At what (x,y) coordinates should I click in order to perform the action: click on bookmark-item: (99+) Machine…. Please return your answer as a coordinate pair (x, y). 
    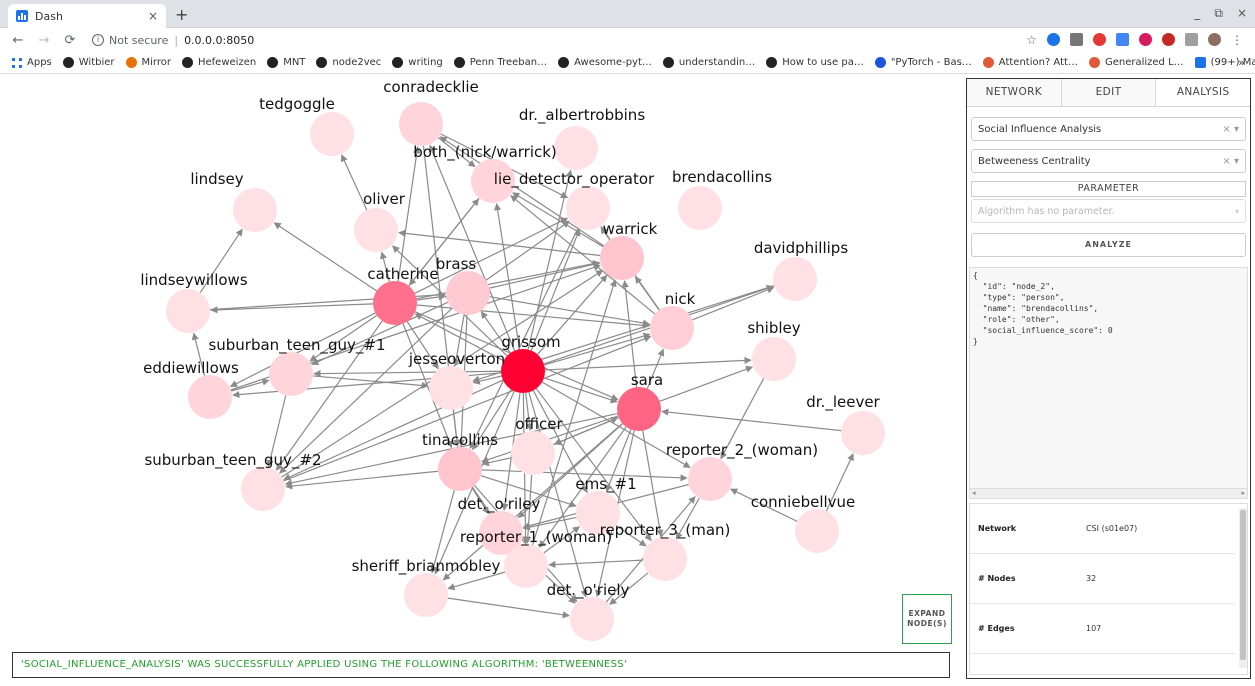
    Looking at the image, I should click on (1224, 62).